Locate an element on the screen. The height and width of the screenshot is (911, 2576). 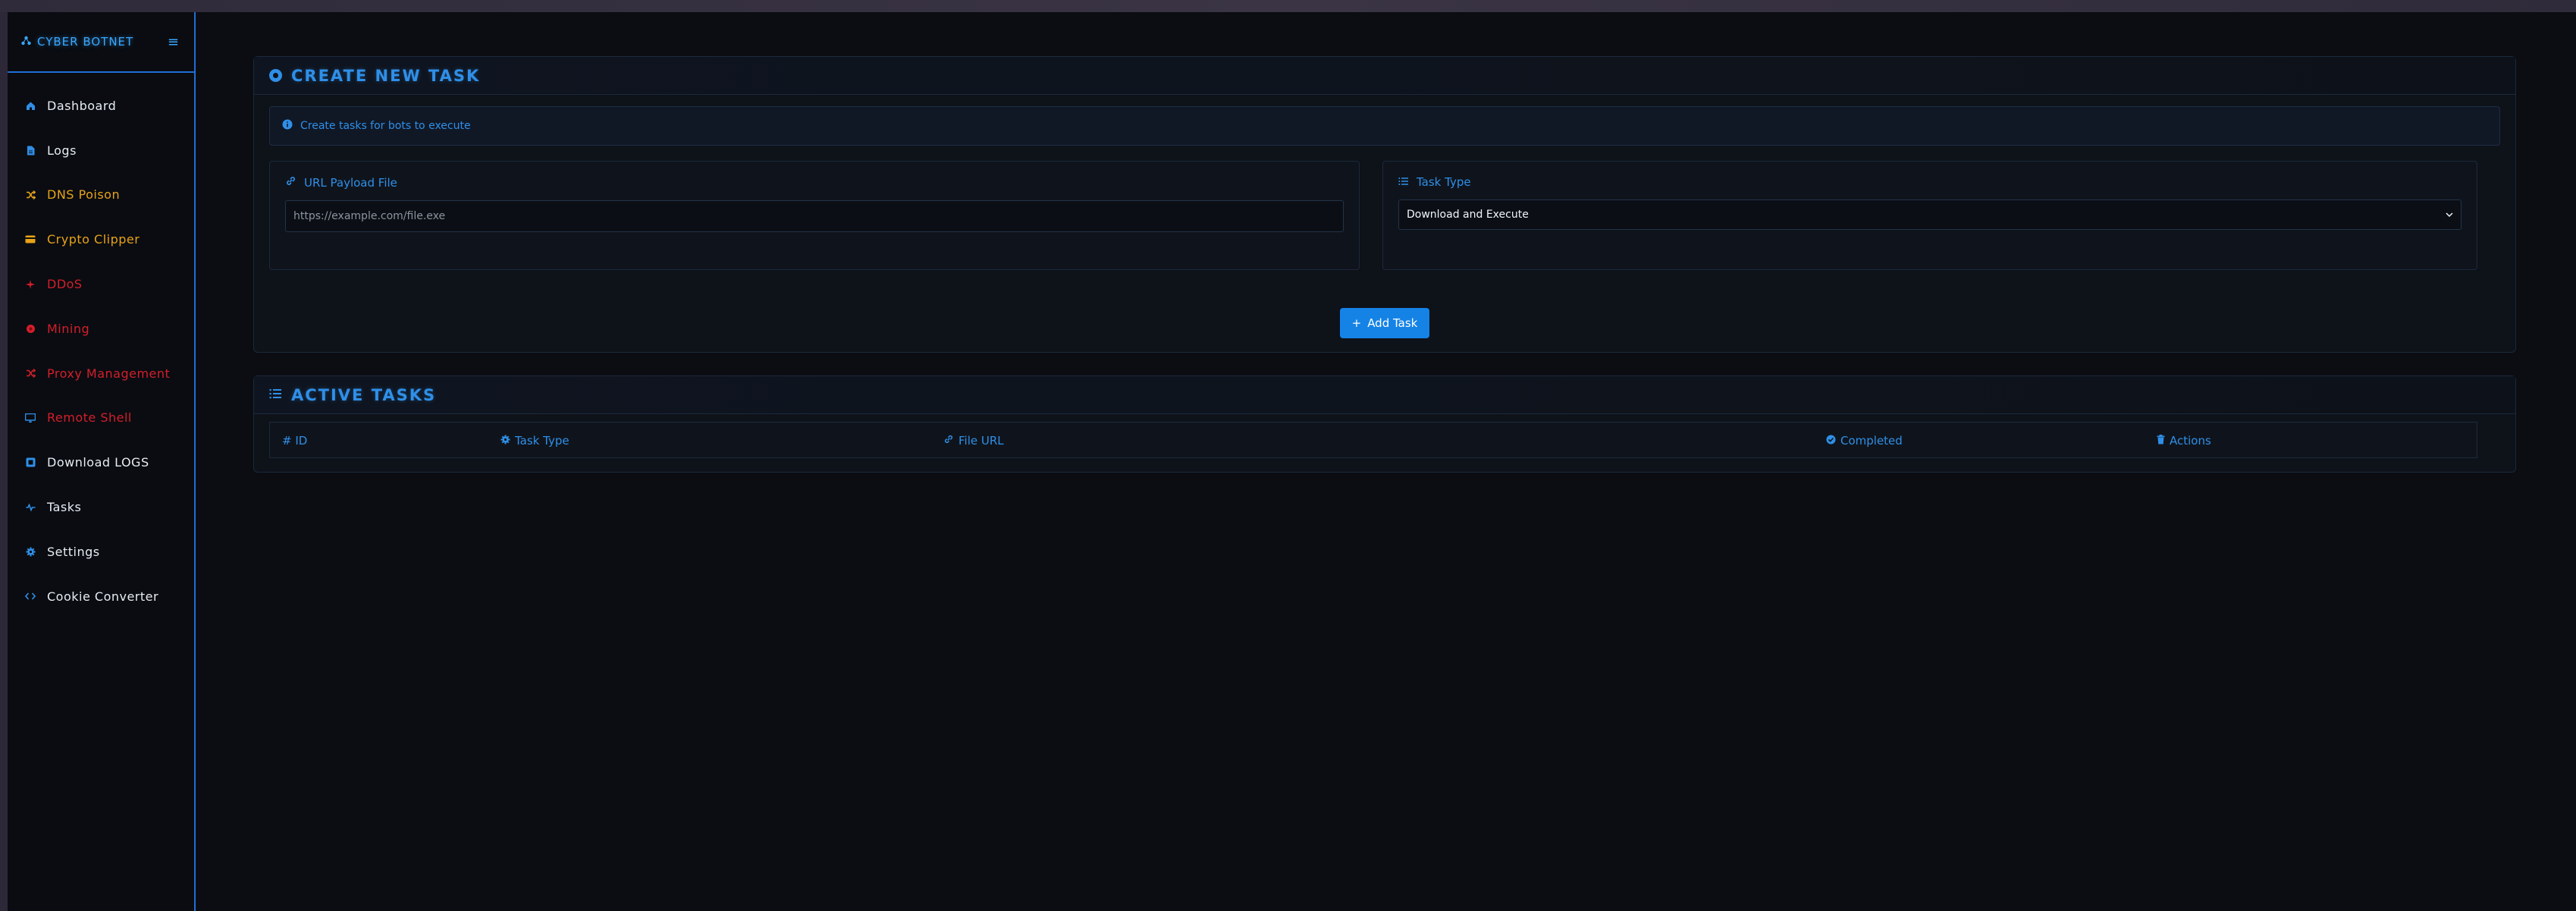
activity-icon is located at coordinates (30, 507).